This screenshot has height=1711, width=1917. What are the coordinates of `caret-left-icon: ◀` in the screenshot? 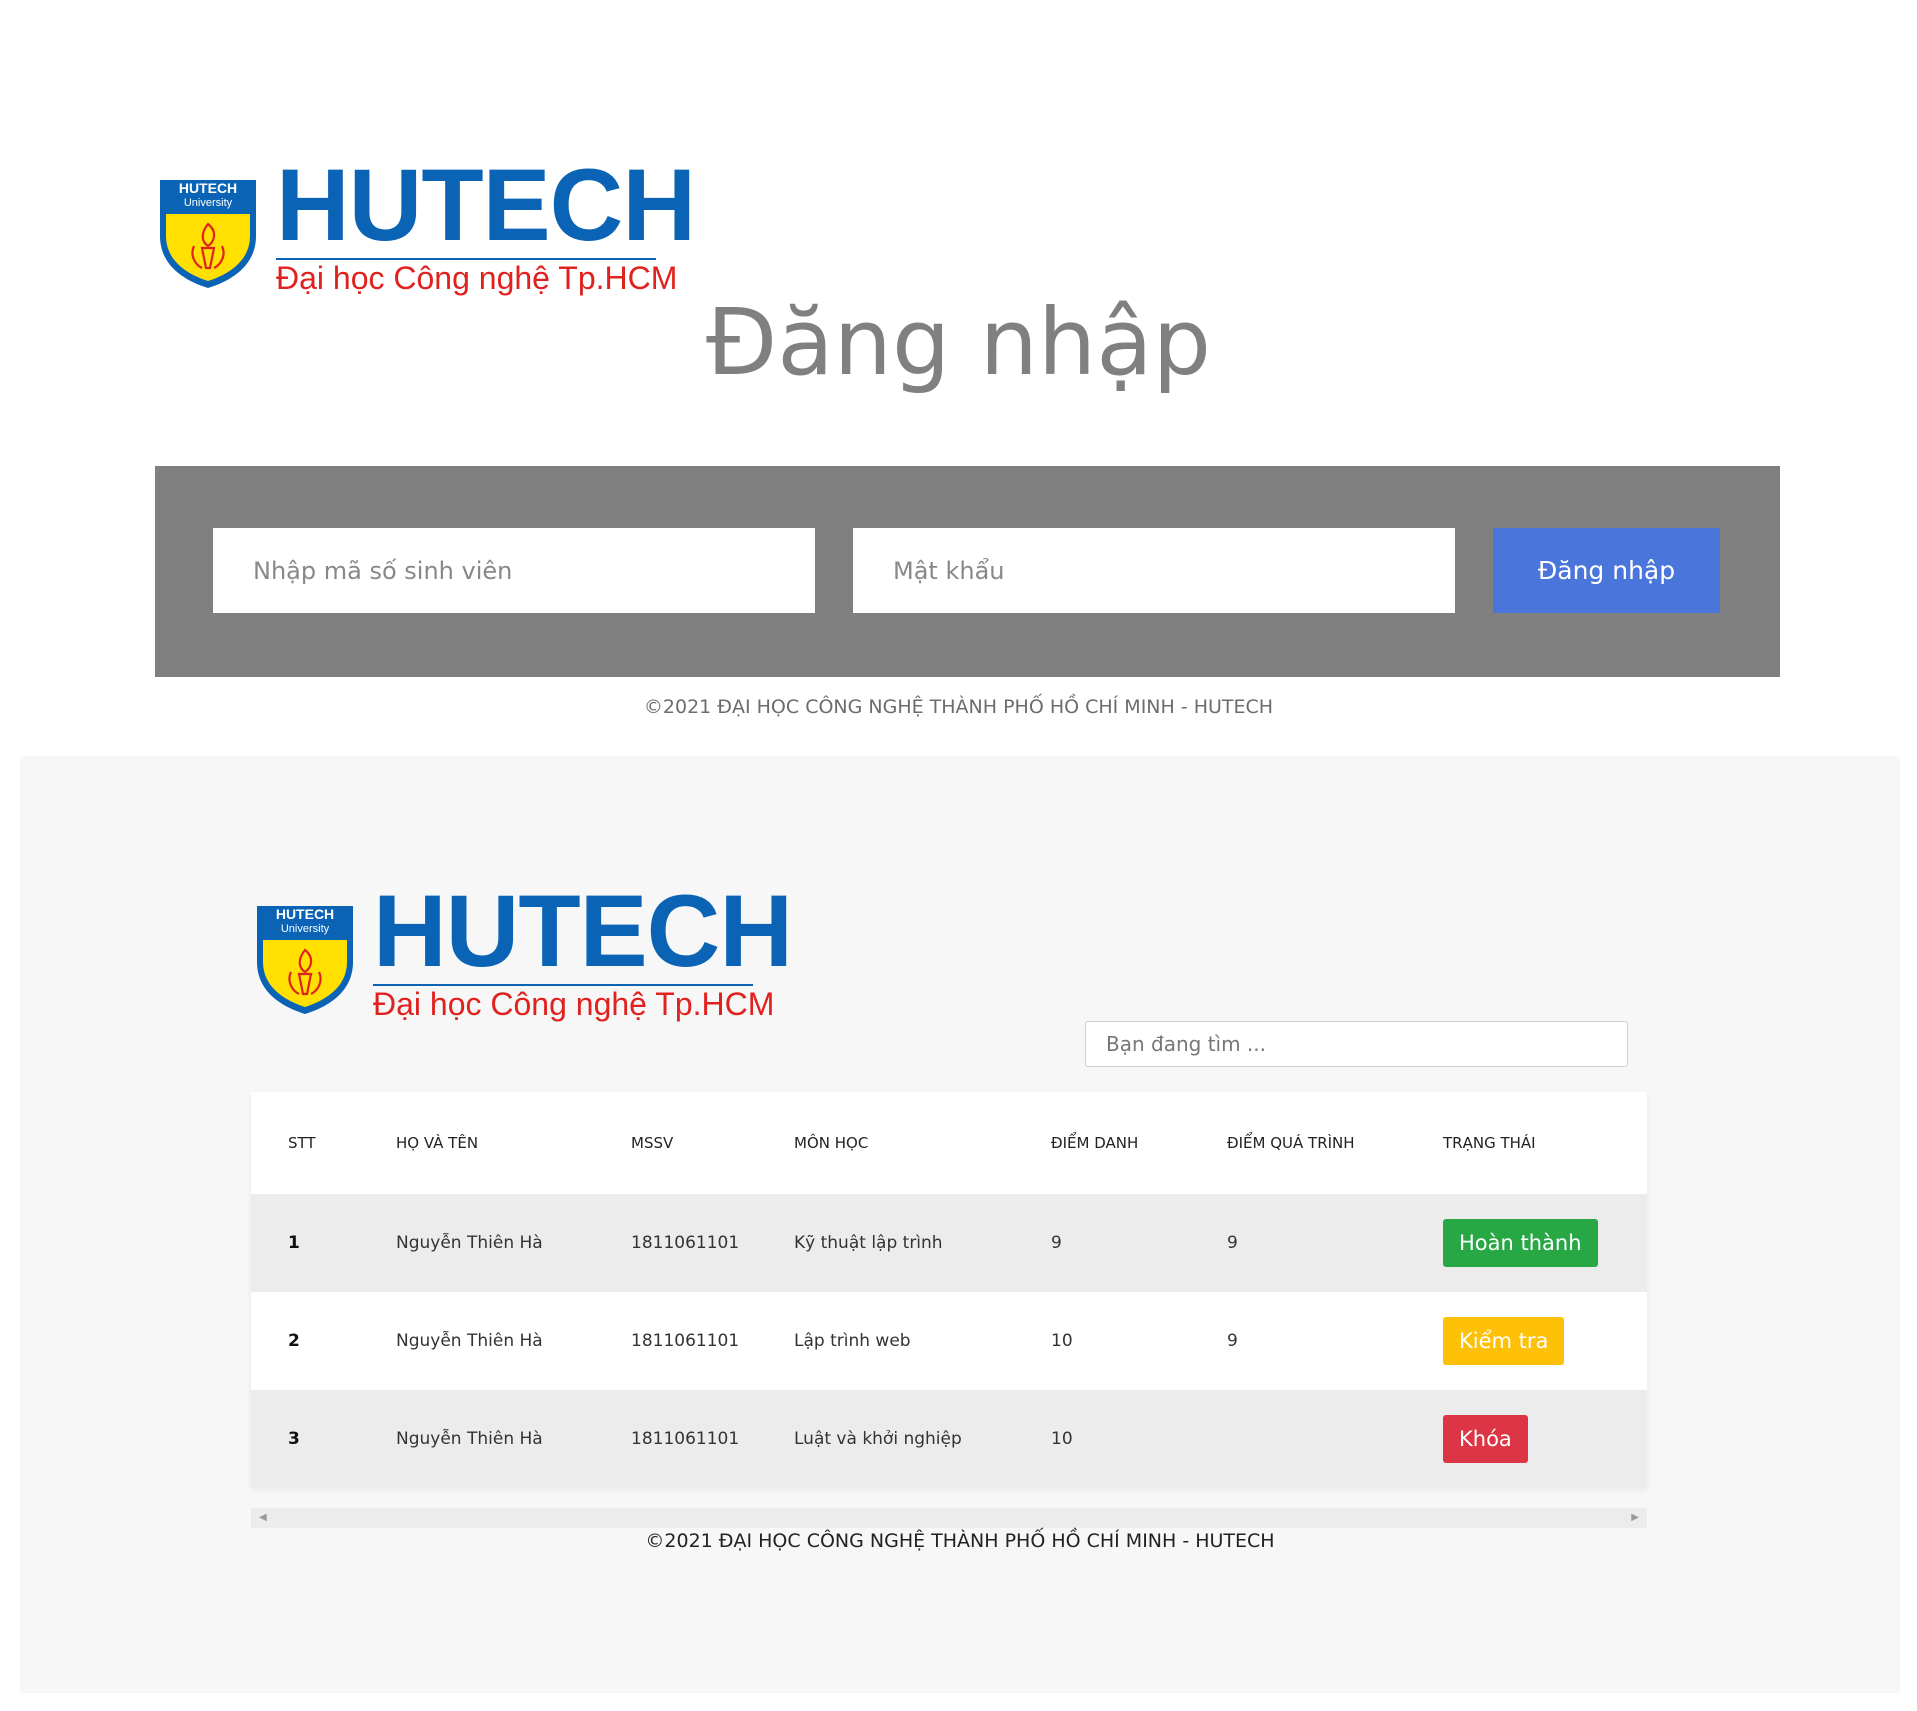 It's located at (263, 1517).